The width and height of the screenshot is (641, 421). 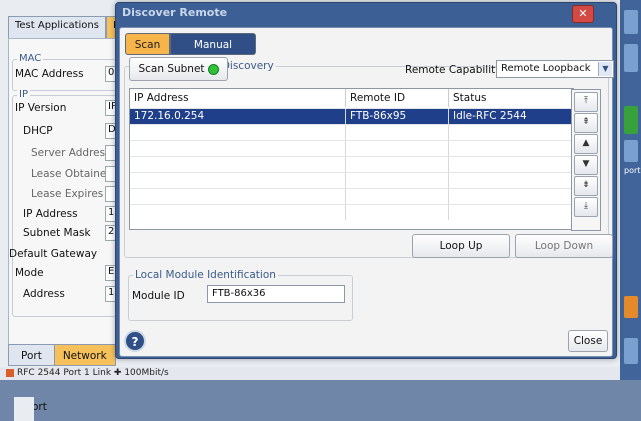 What do you see at coordinates (147, 44) in the screenshot?
I see `tab-scan: Scan` at bounding box center [147, 44].